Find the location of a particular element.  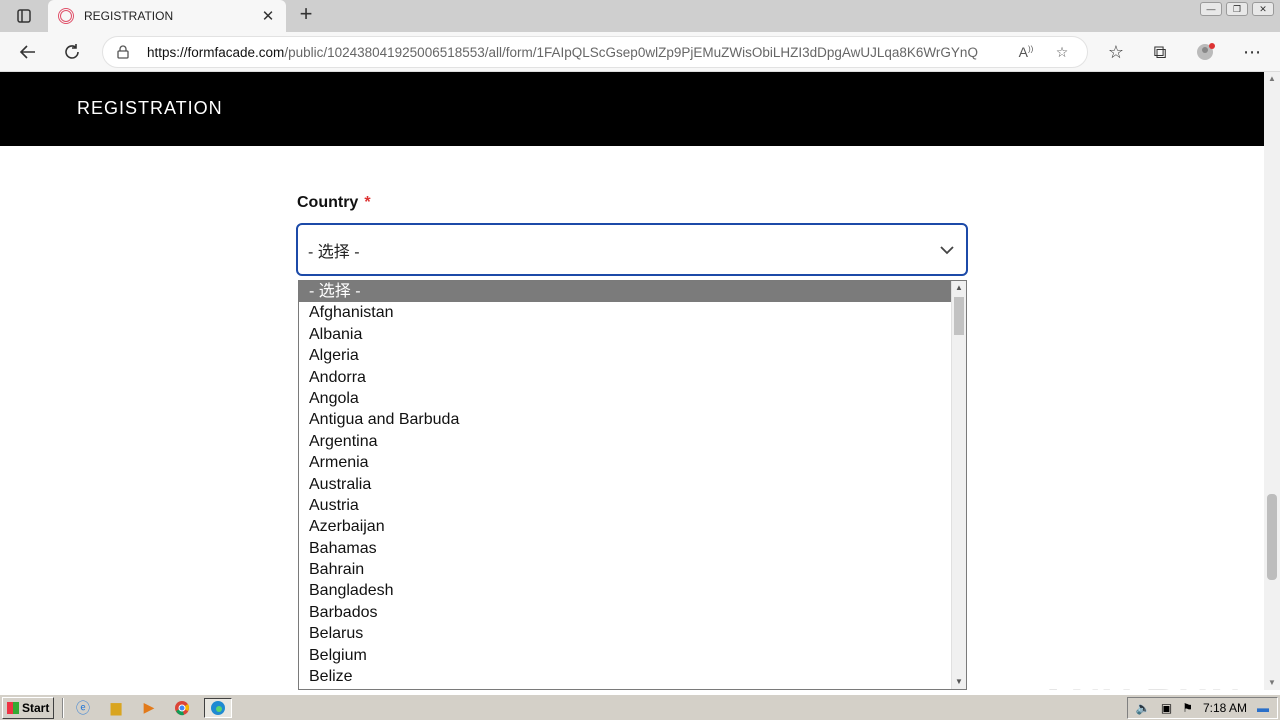

show-desktop-icon: ▬ is located at coordinates (1263, 708).